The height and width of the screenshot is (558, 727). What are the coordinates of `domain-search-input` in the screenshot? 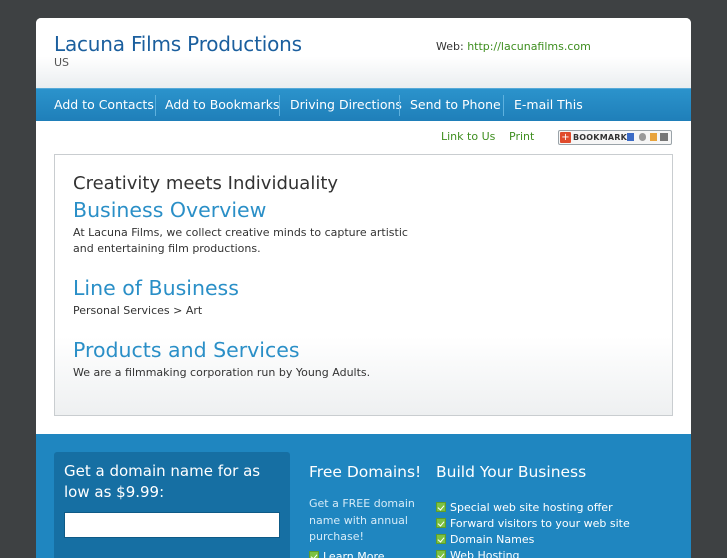 It's located at (172, 525).